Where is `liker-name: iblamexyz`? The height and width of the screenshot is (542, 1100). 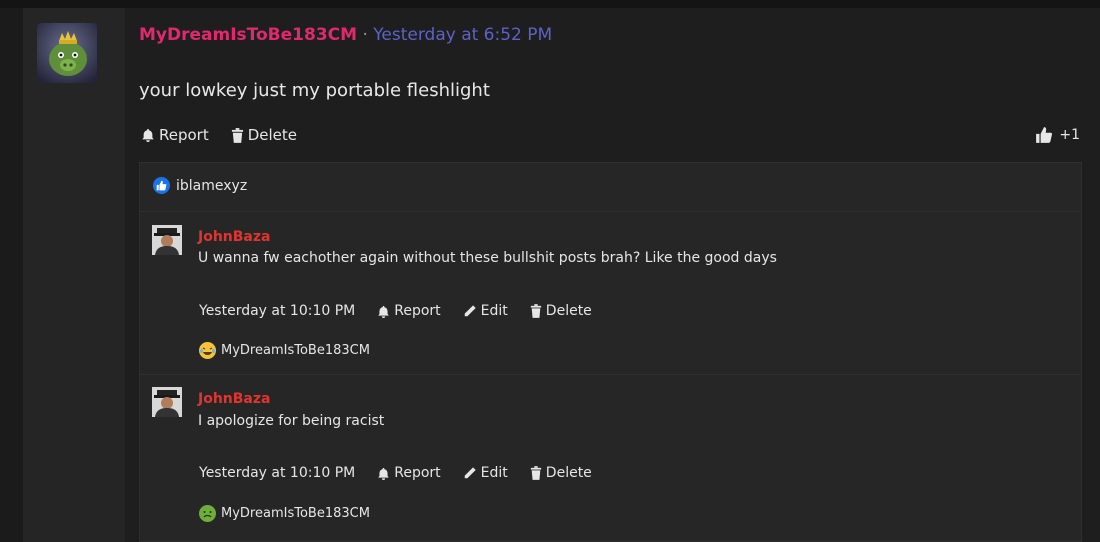 liker-name: iblamexyz is located at coordinates (211, 186).